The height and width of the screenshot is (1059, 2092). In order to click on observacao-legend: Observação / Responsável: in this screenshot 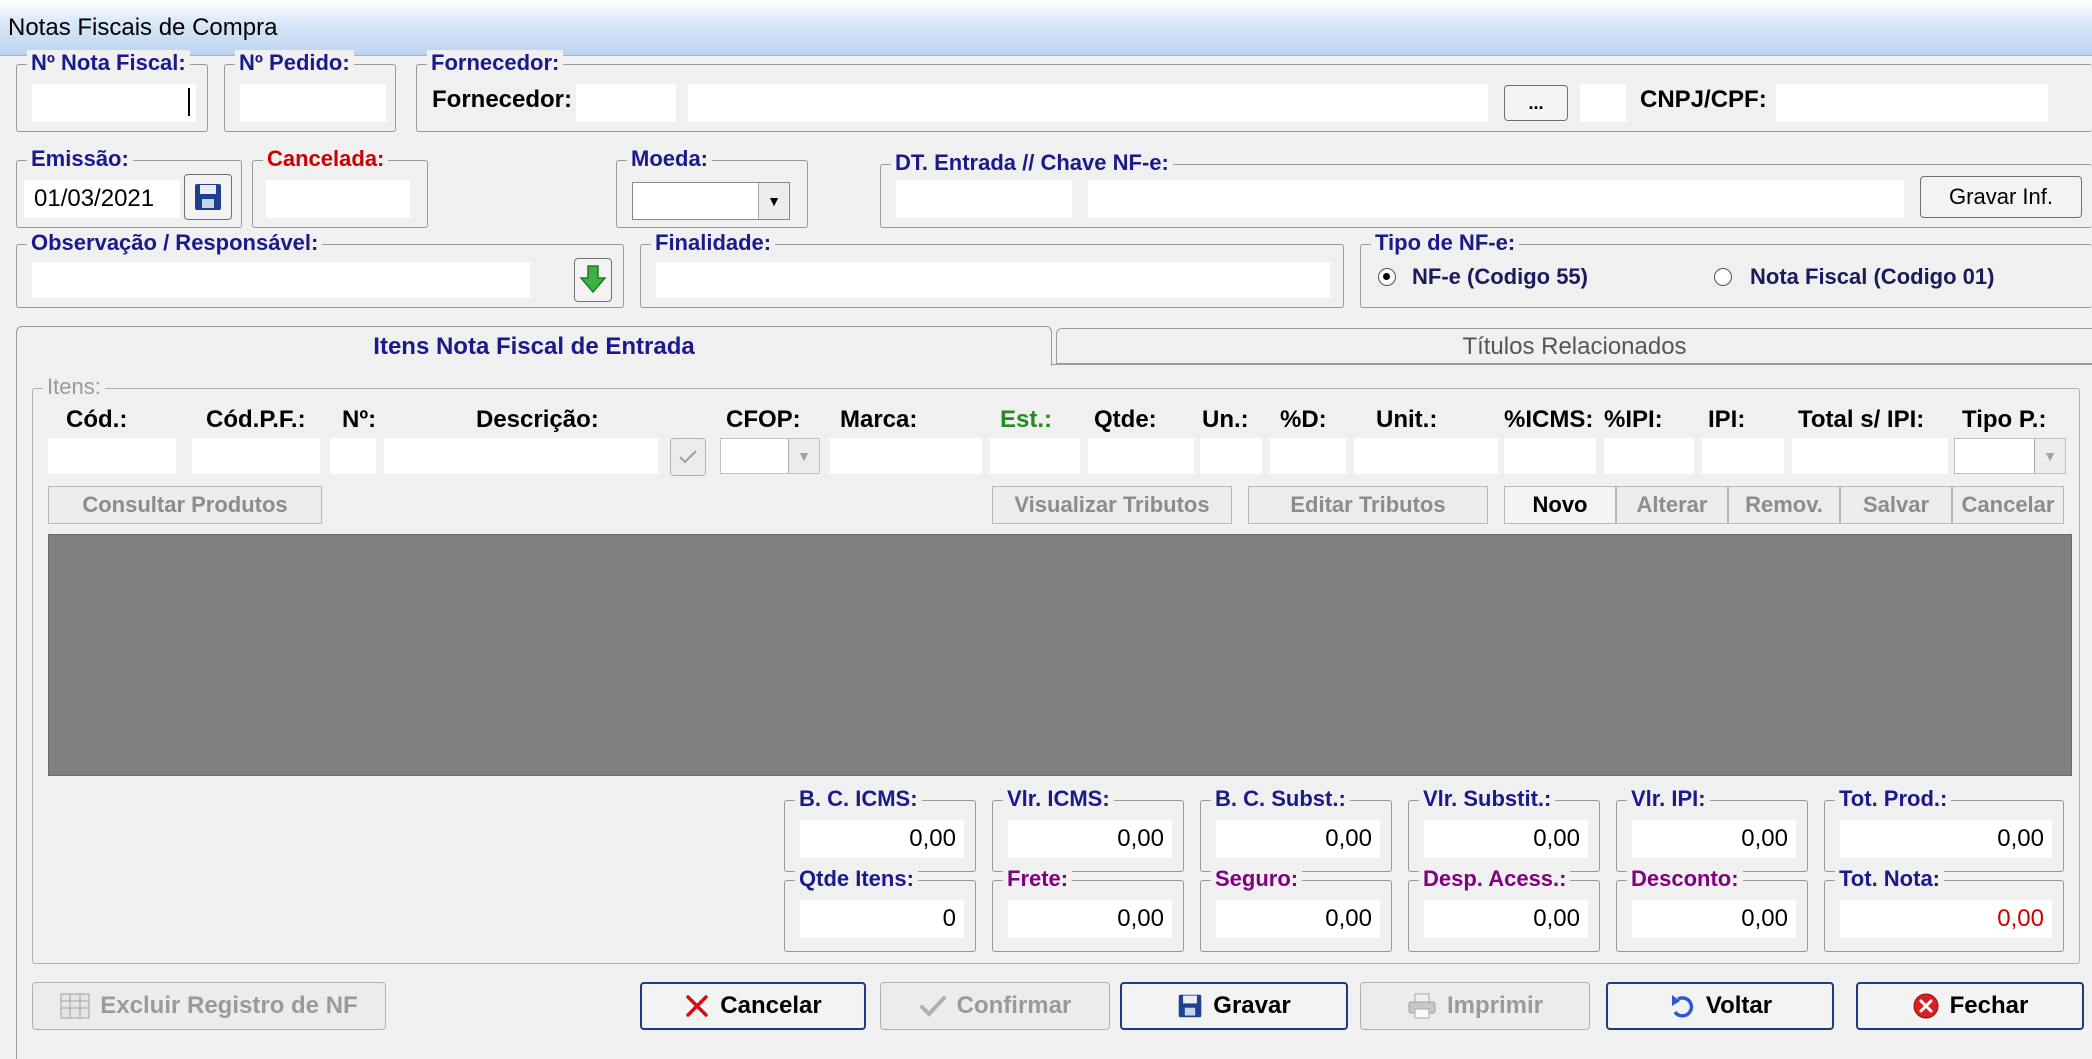, I will do `click(175, 243)`.